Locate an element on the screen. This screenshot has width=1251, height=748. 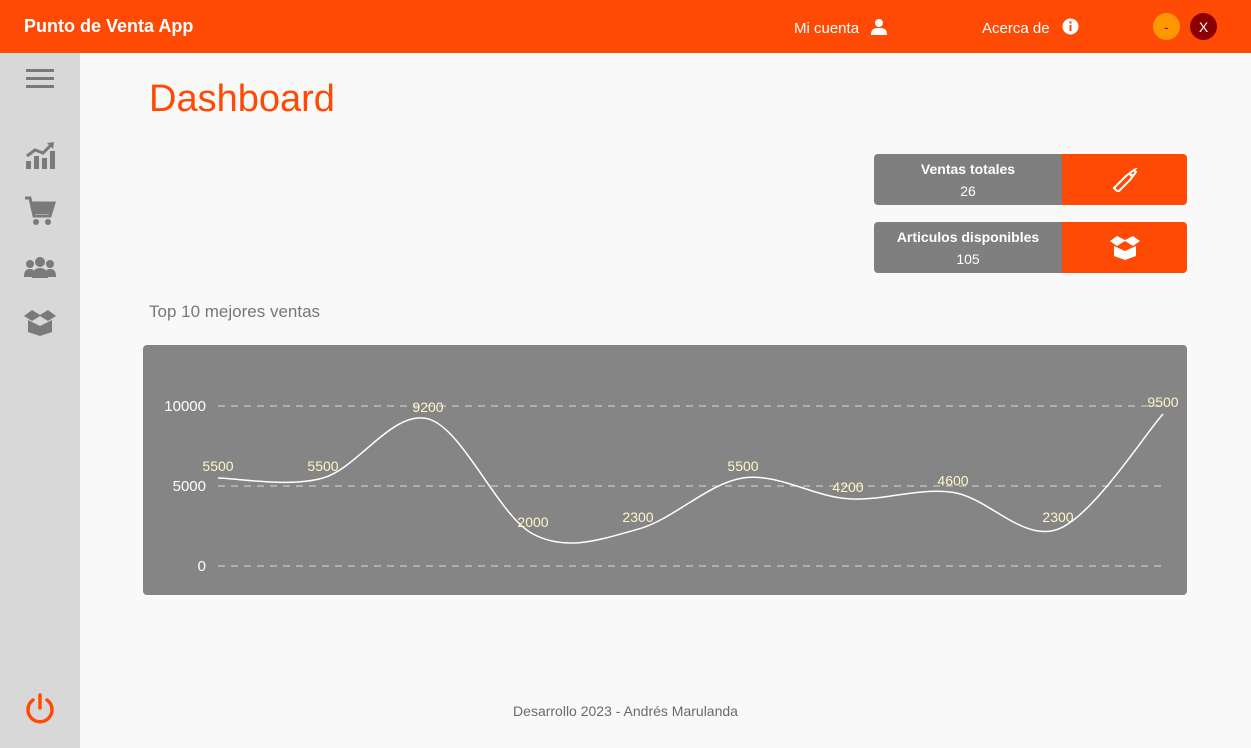
footer-text: Desarrollo 2023 - Andrés Marulanda is located at coordinates (625, 711).